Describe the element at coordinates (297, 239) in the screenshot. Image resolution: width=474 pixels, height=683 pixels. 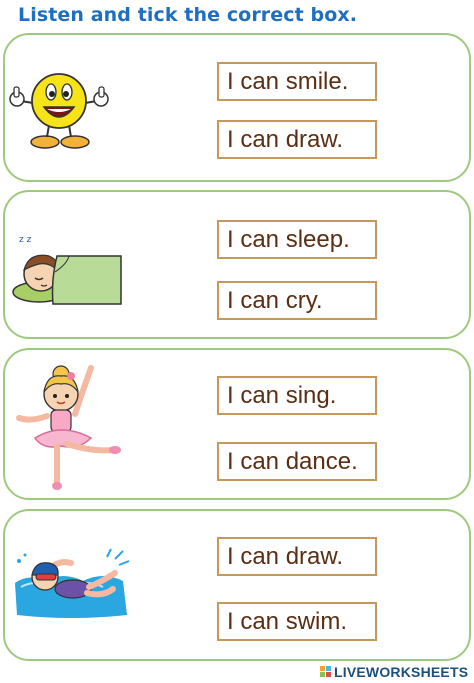
I see `option-box-sleep: I can sleep.` at that location.